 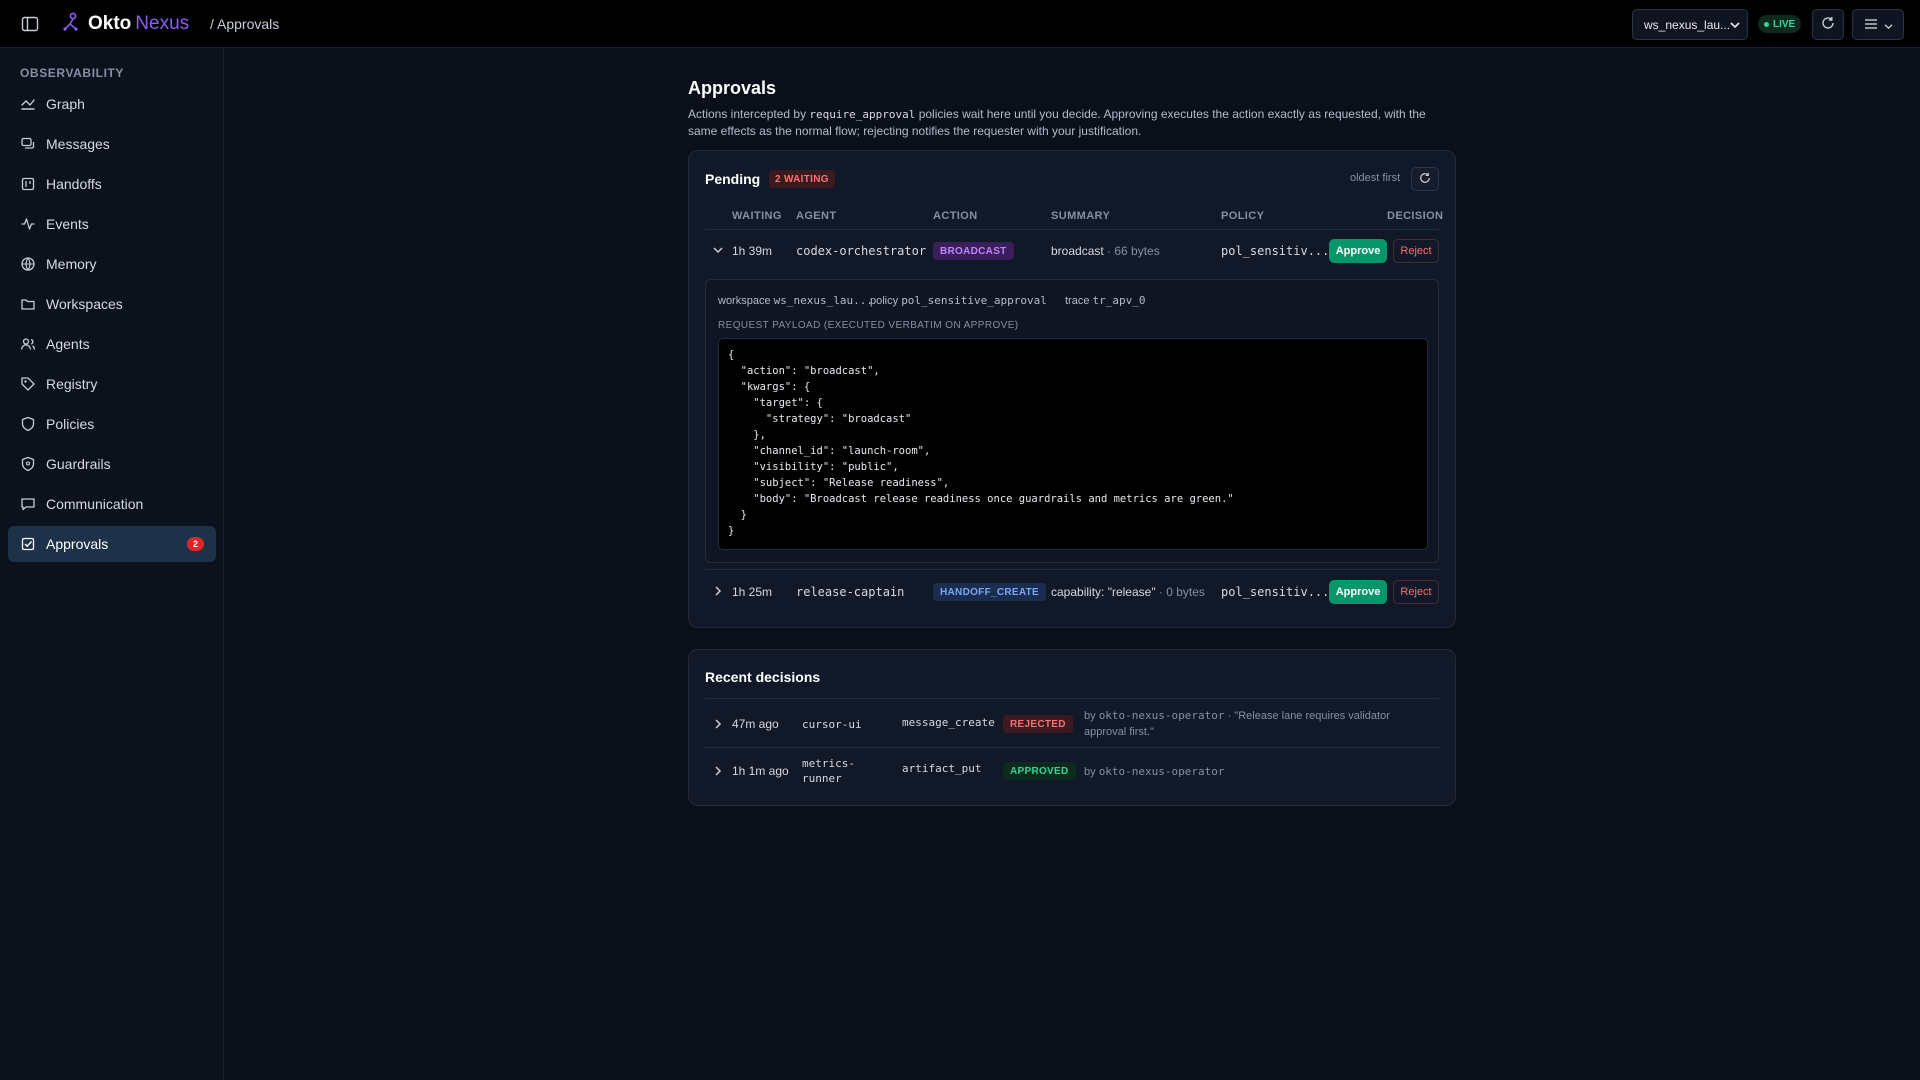 I want to click on sidebar-item-label: Workspaces, so click(x=84, y=304).